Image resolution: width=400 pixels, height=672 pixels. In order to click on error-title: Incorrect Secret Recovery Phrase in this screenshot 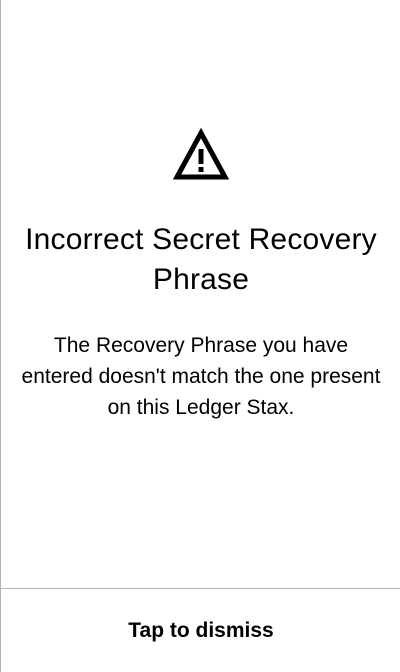, I will do `click(201, 259)`.